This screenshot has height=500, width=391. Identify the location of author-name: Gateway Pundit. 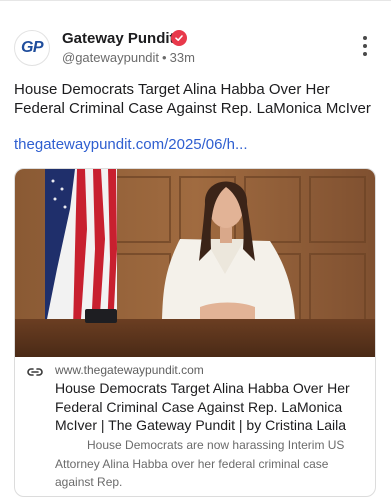
(118, 38).